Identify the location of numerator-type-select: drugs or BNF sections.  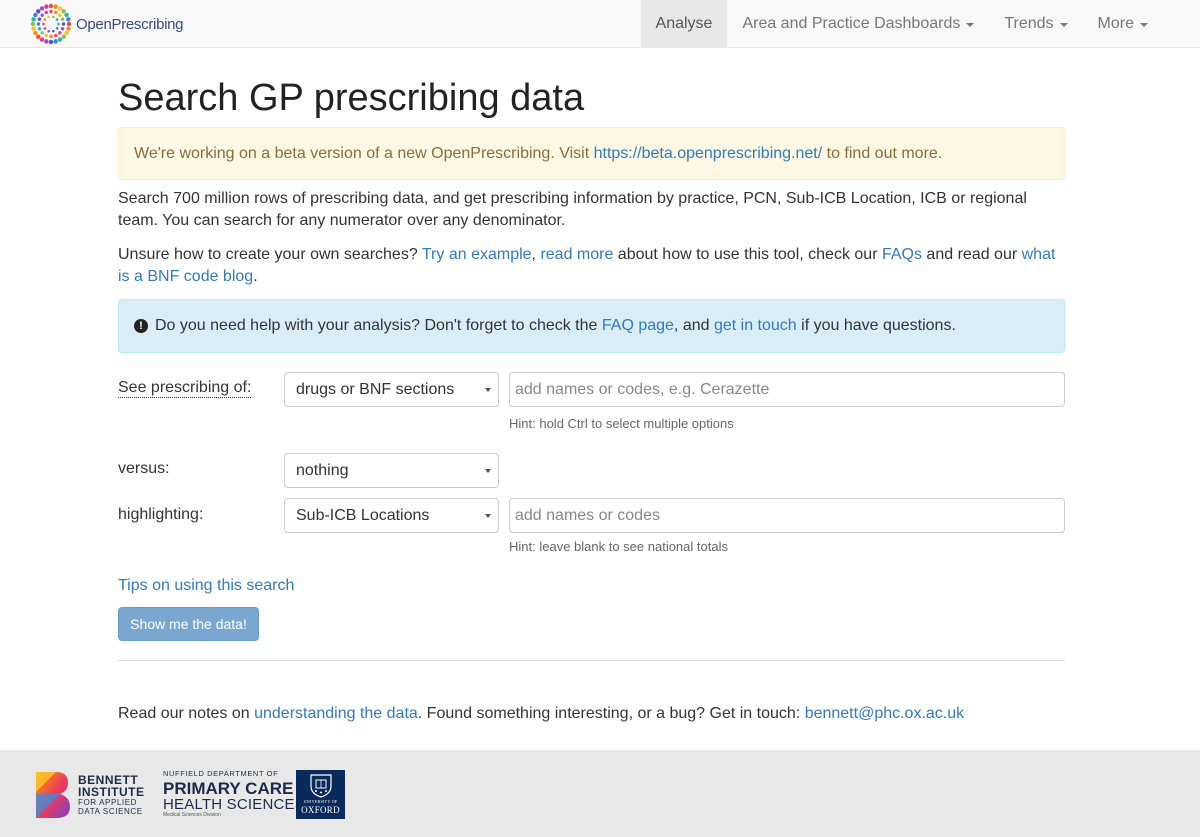
(391, 389).